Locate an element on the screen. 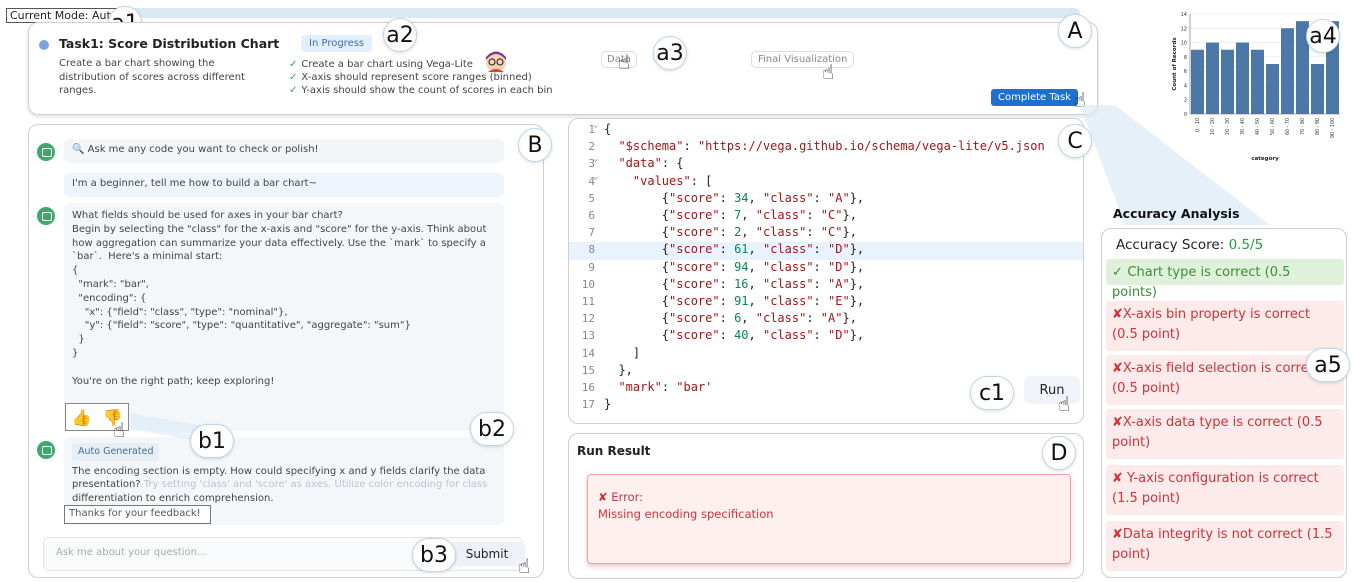 The image size is (1353, 582). code-line: 3 ⌄ "data": { is located at coordinates (826, 163).